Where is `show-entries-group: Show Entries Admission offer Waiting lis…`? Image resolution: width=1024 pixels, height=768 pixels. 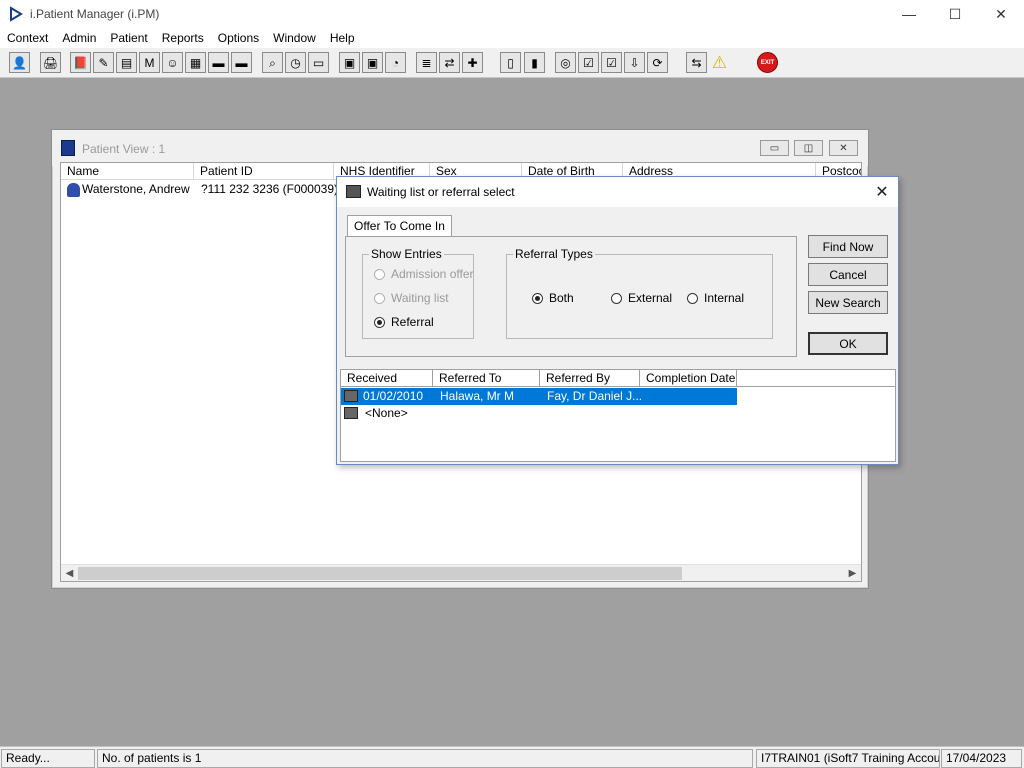
show-entries-group: Show Entries Admission offer Waiting lis… is located at coordinates (418, 293).